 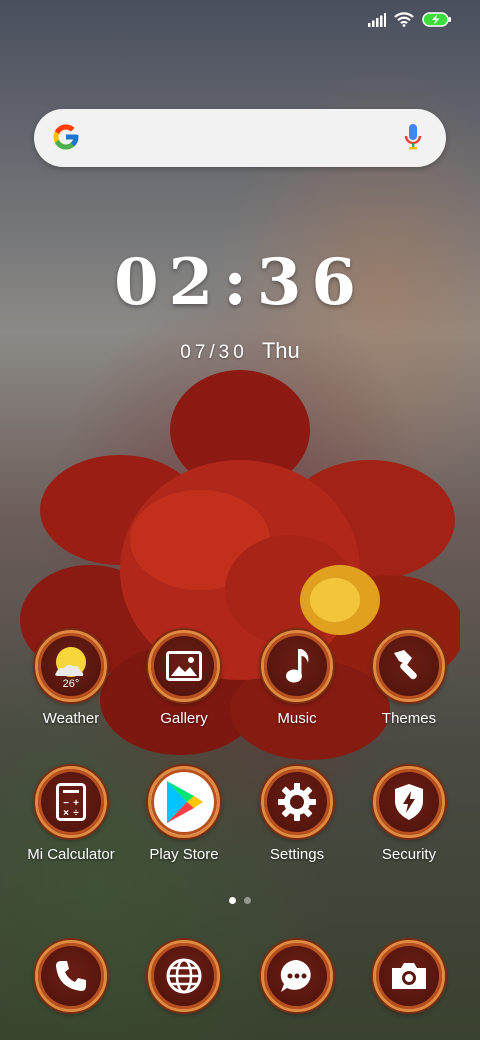 What do you see at coordinates (413, 140) in the screenshot?
I see `mic-icon` at bounding box center [413, 140].